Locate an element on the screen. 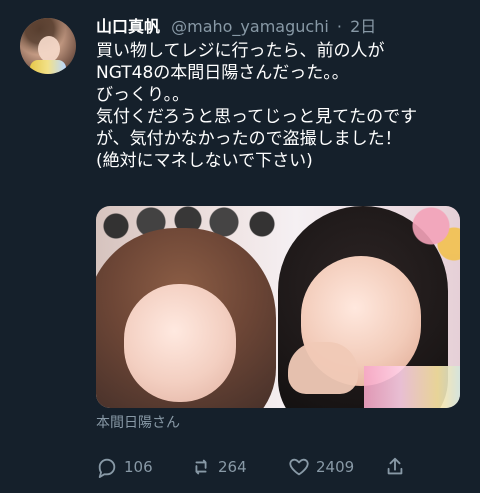  avatar-face is located at coordinates (49, 49).